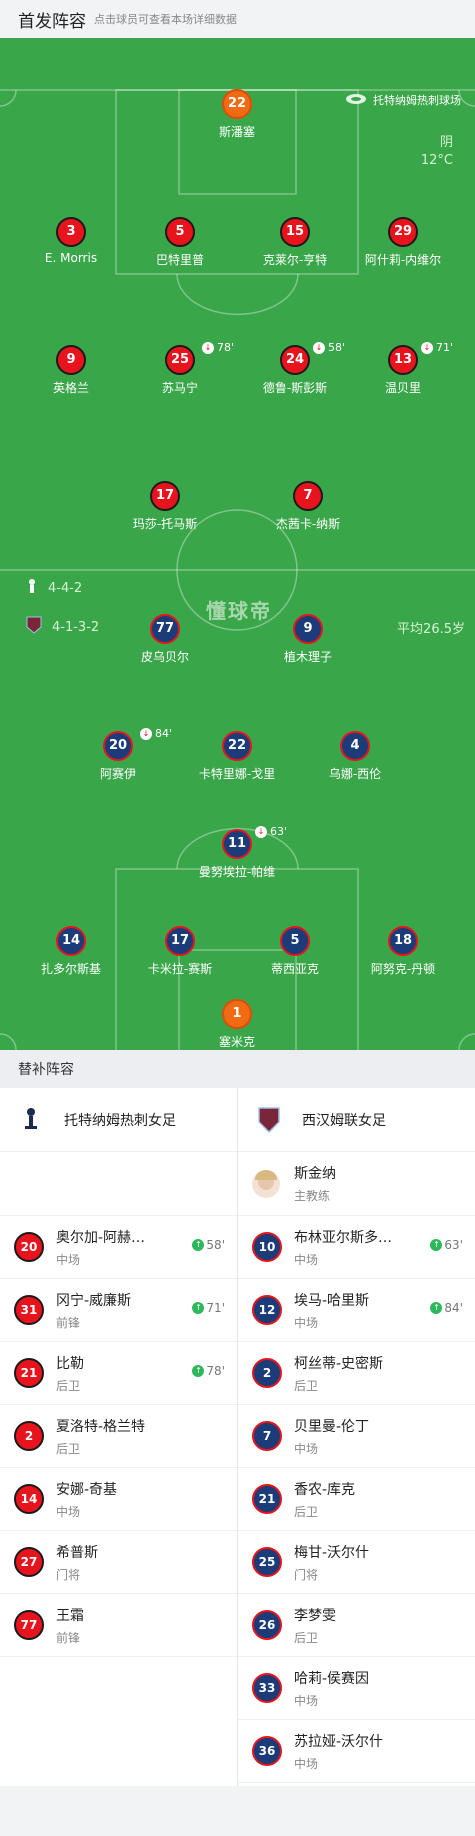  I want to click on player-number: 15, so click(295, 232).